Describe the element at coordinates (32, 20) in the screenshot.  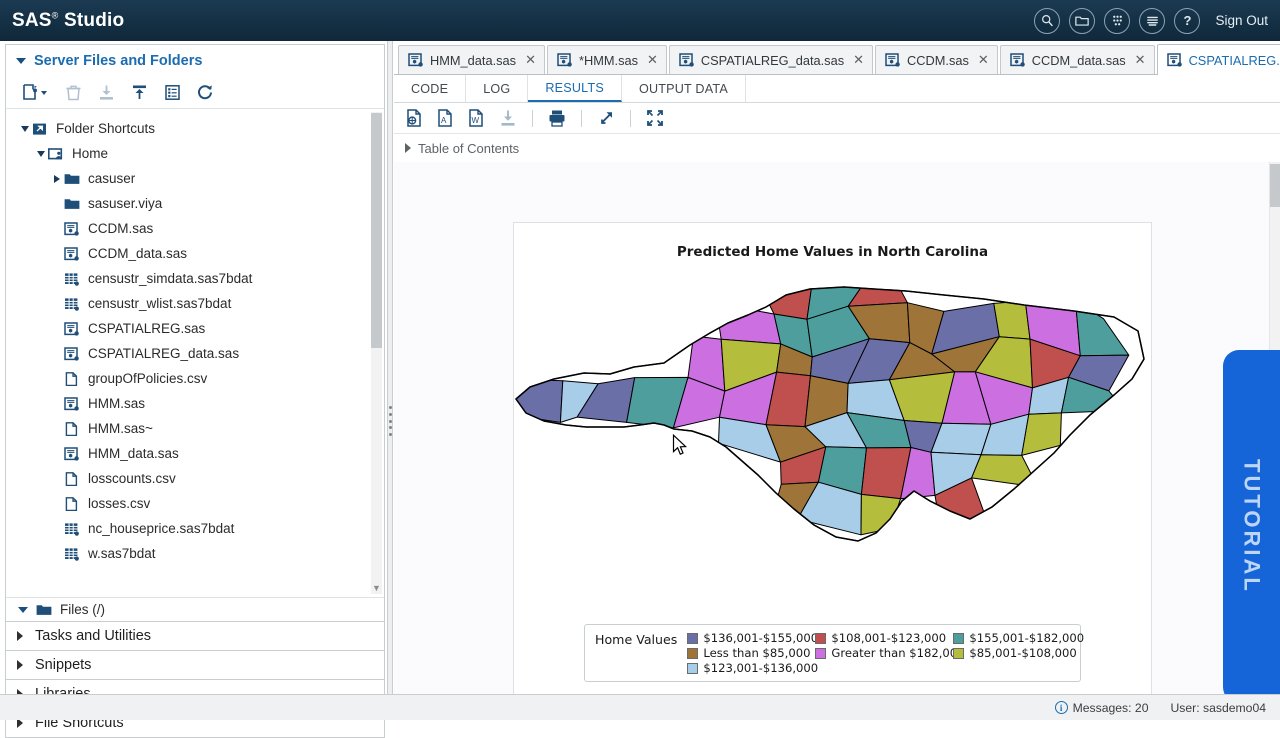
I see `app-title-brand: SAS` at that location.